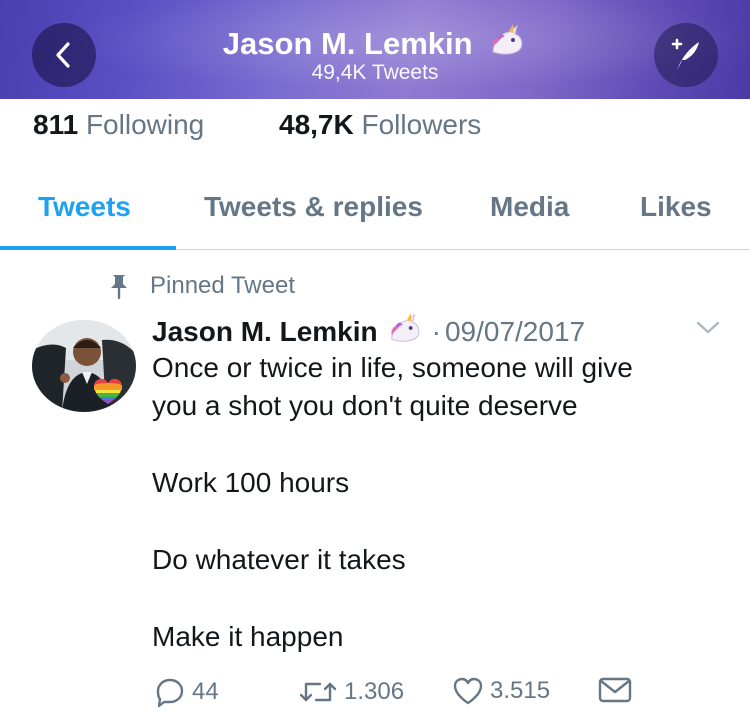 This screenshot has width=750, height=725. Describe the element at coordinates (520, 690) in the screenshot. I see `like-count: 3.515` at that location.